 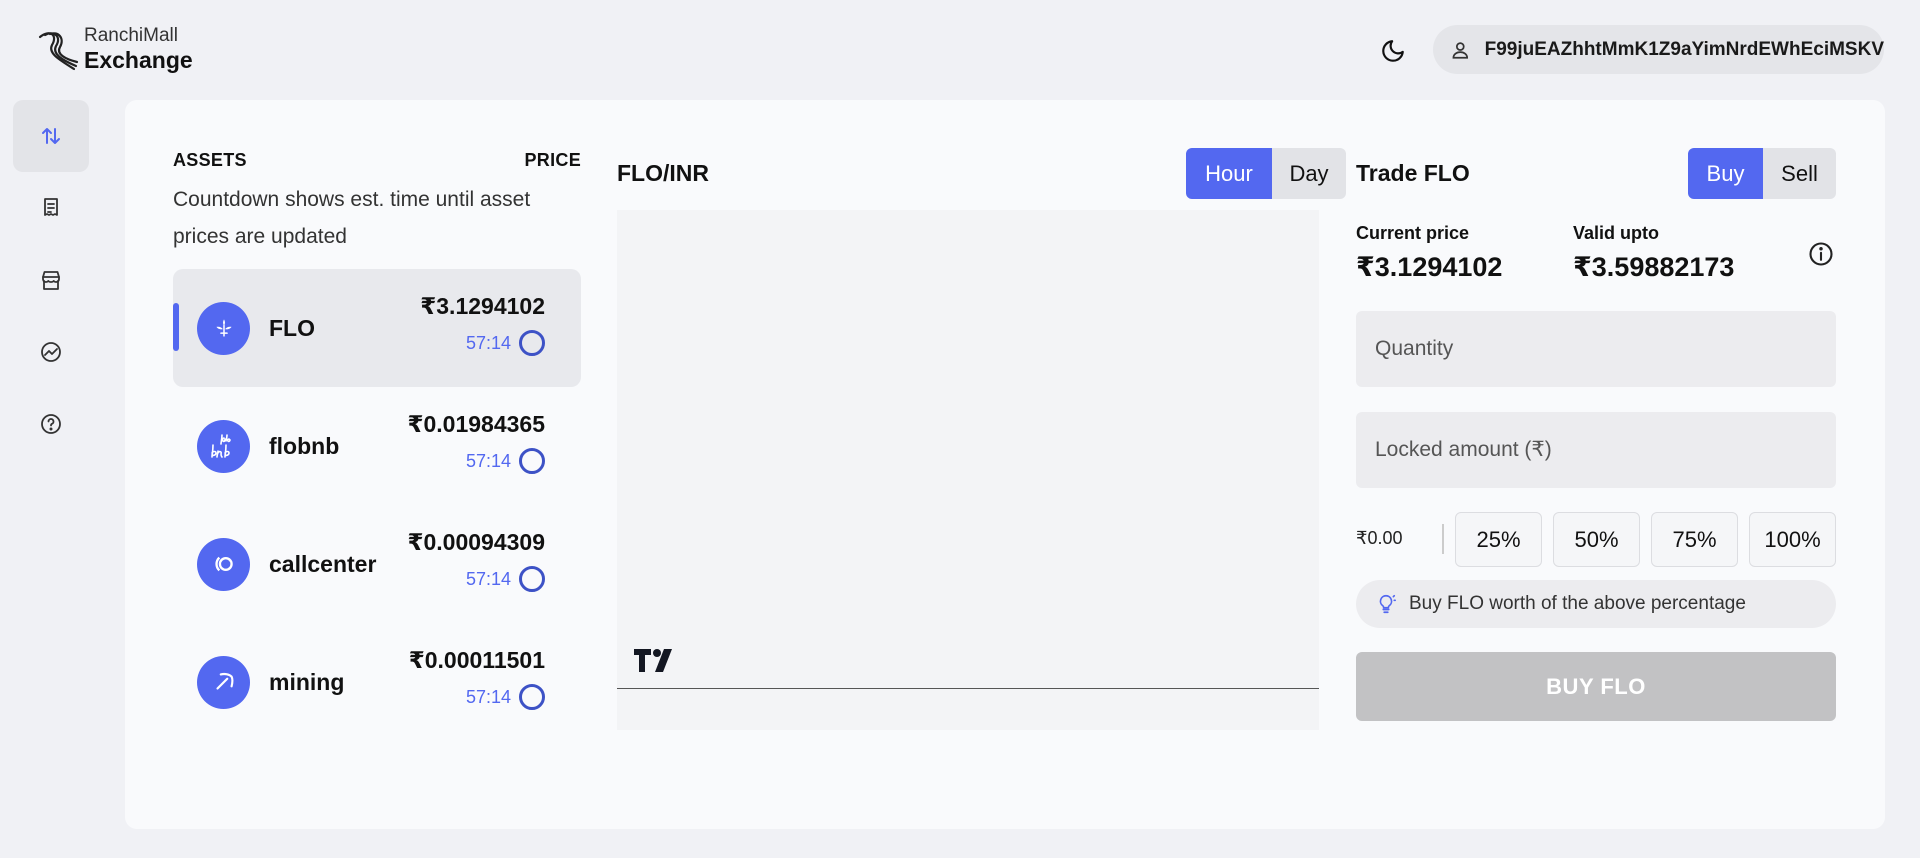 What do you see at coordinates (1229, 173) in the screenshot?
I see `range-hour-button: Hour` at bounding box center [1229, 173].